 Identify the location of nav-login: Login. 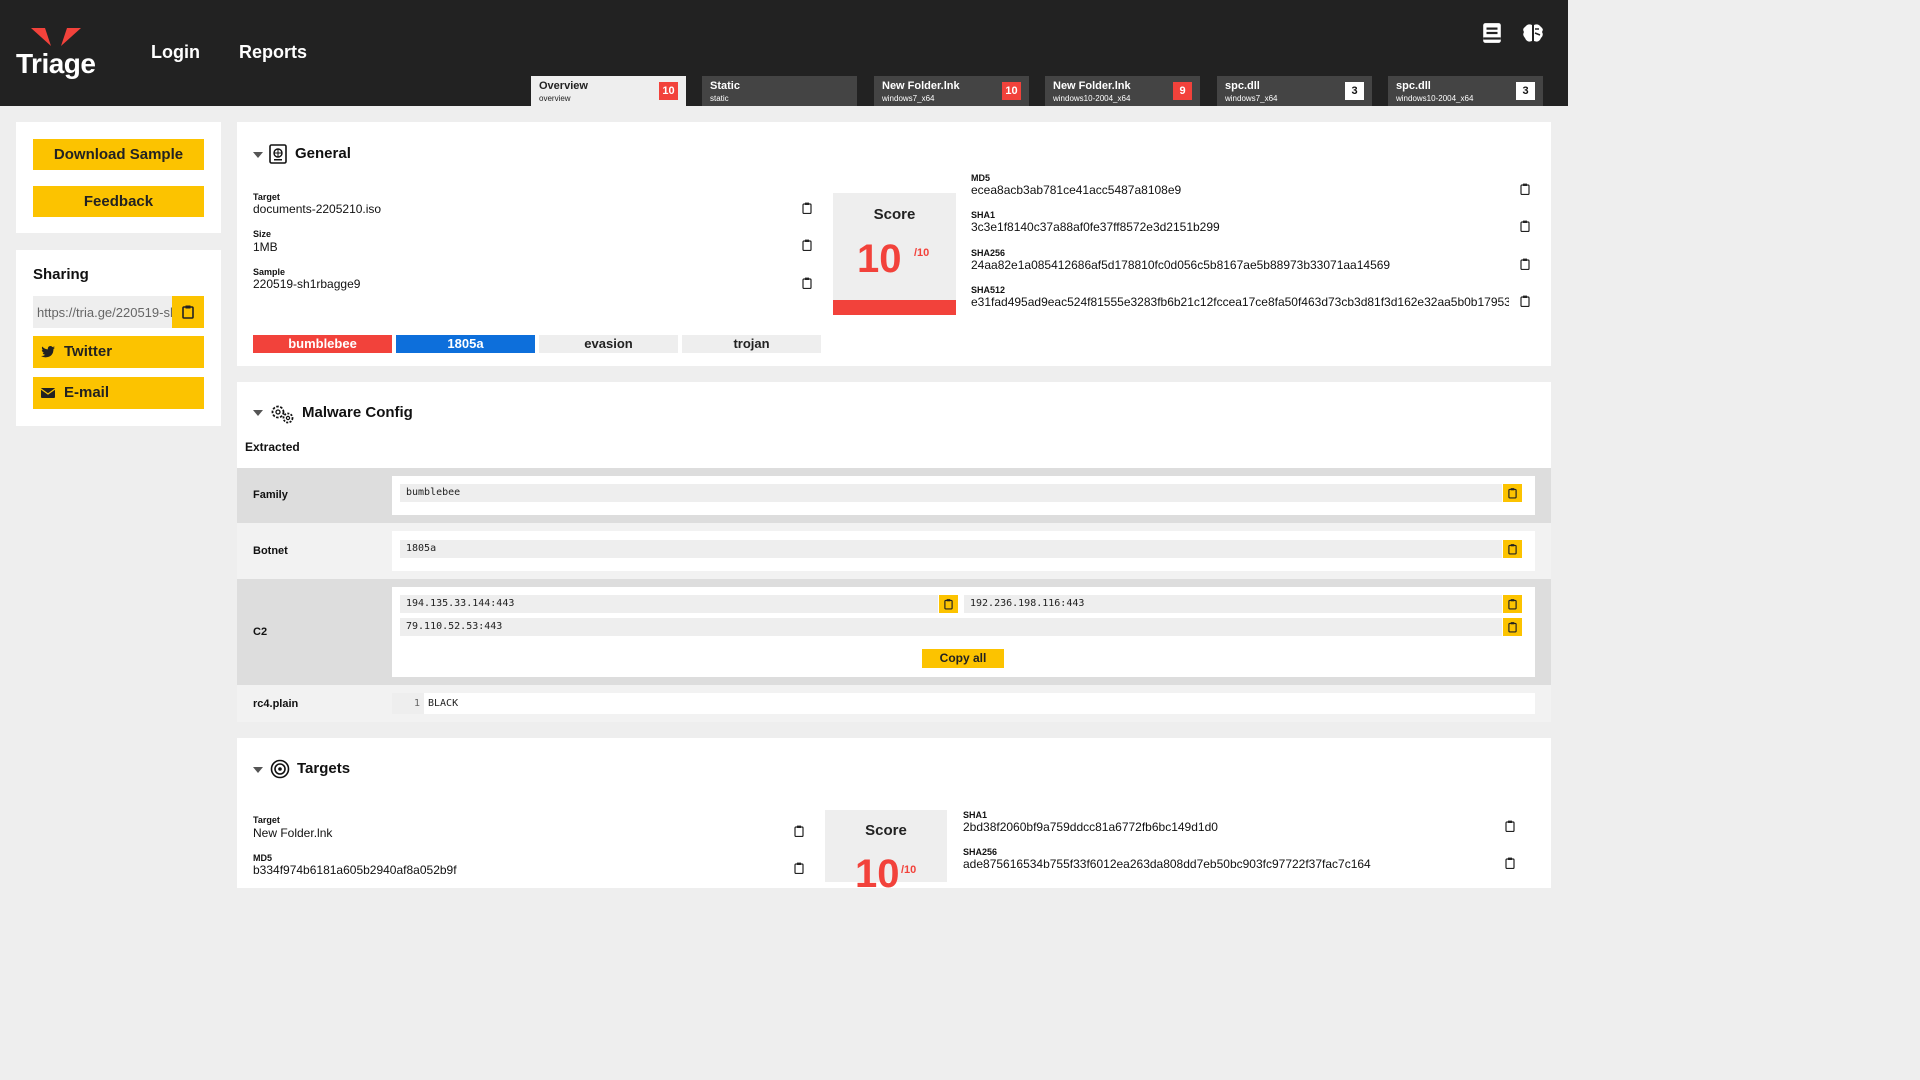
(175, 52).